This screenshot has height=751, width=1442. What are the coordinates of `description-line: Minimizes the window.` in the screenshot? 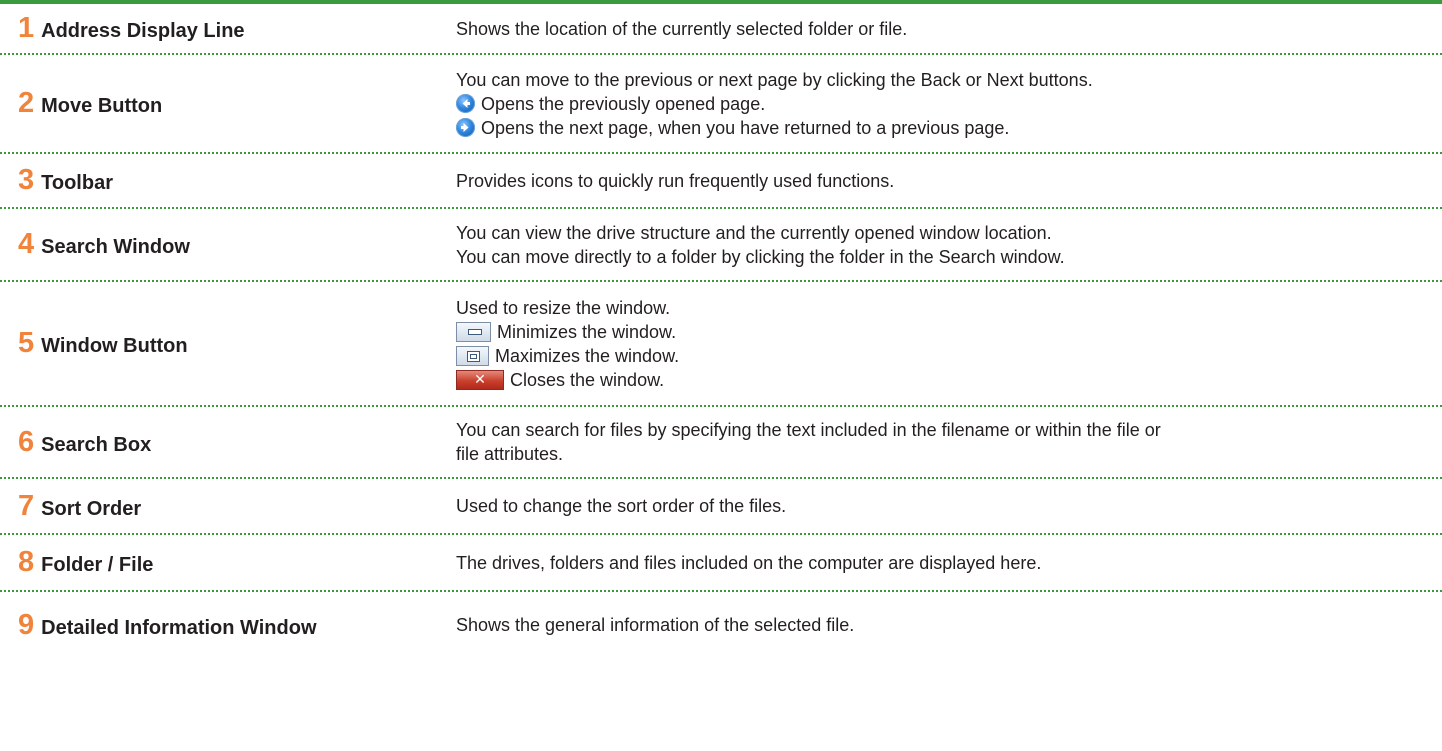 It's located at (939, 332).